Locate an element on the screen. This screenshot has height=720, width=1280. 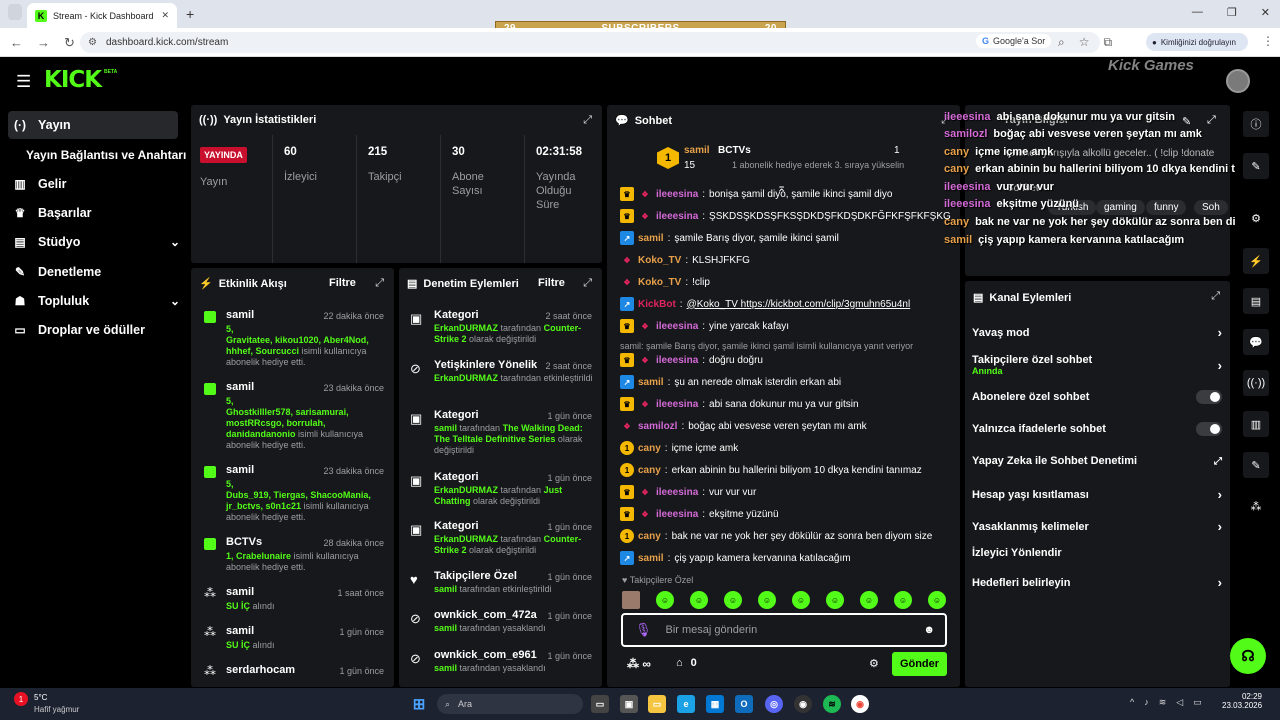
sidebar-item-topluluk: ☗ Topluluk ⌄ is located at coordinates (96, 301).